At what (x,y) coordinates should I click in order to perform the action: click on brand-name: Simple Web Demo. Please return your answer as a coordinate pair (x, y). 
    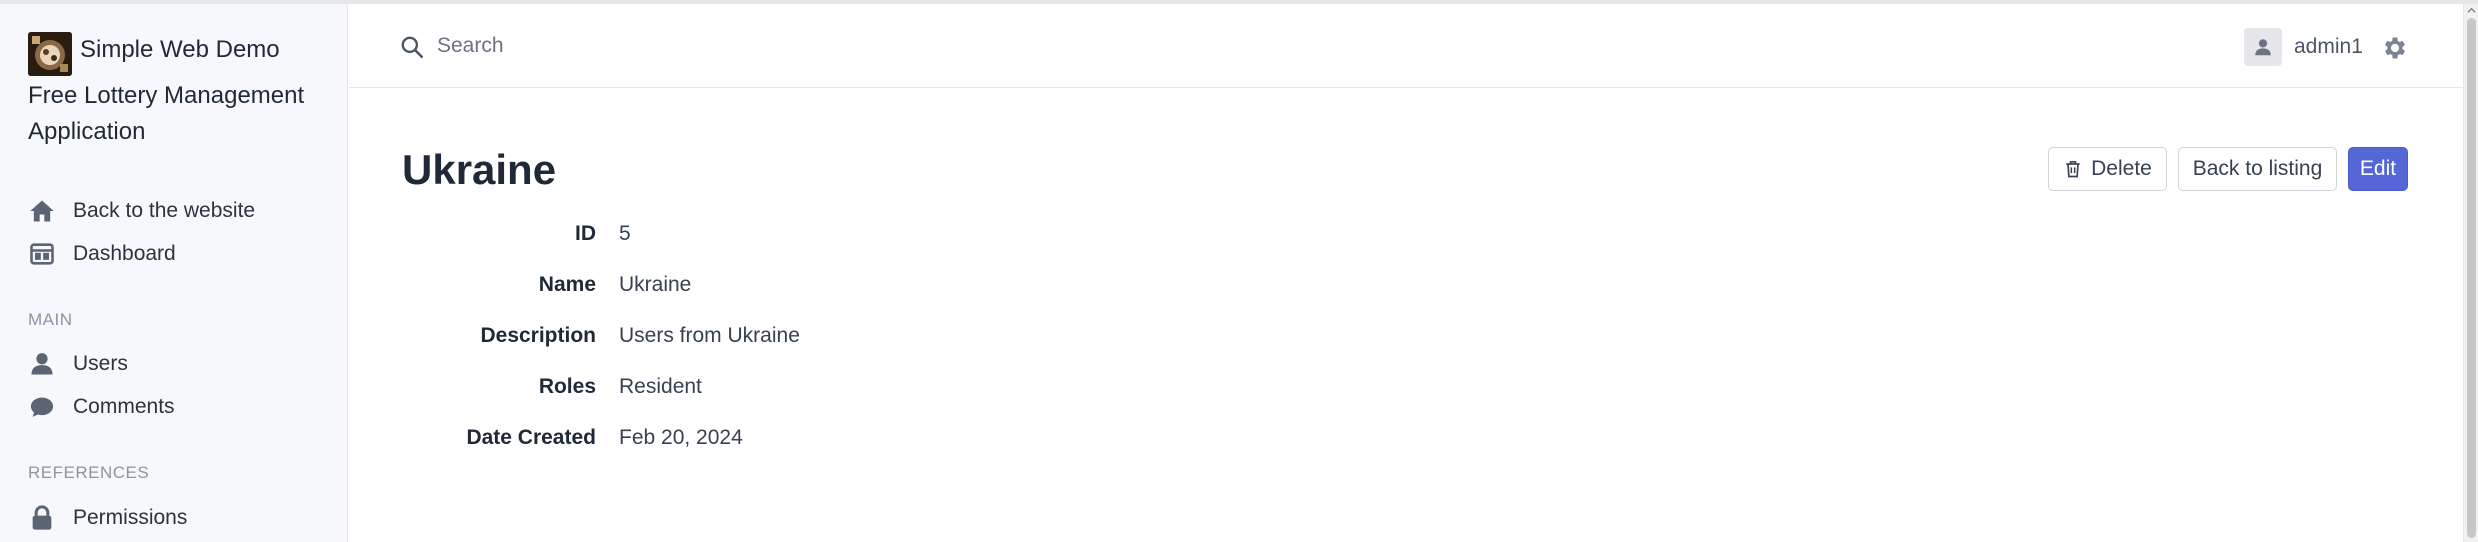
    Looking at the image, I should click on (180, 49).